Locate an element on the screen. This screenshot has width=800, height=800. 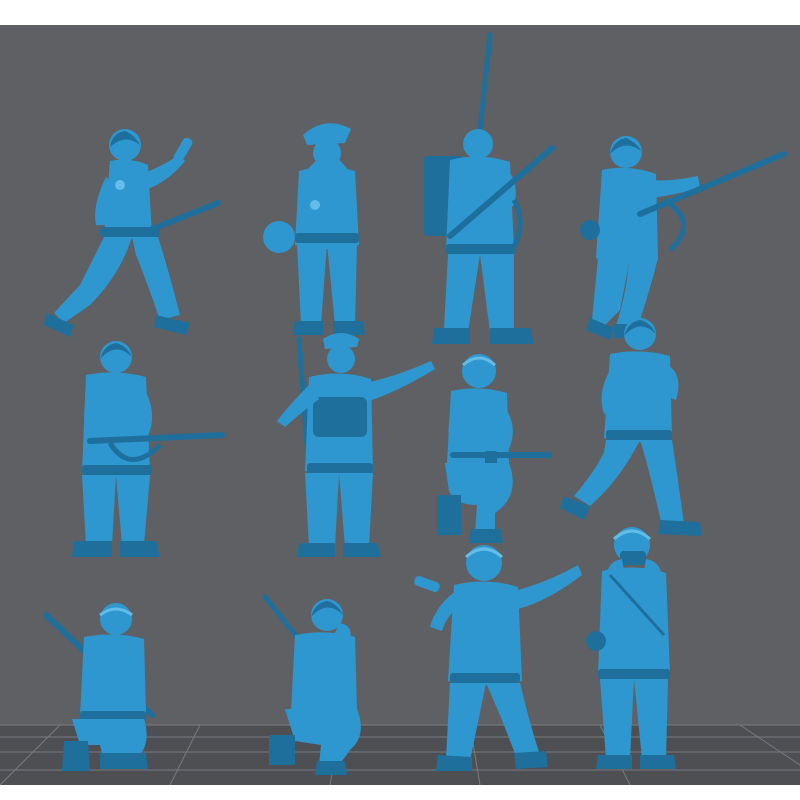
miniature-kneeling-soldier-smg is located at coordinates (490, 447).